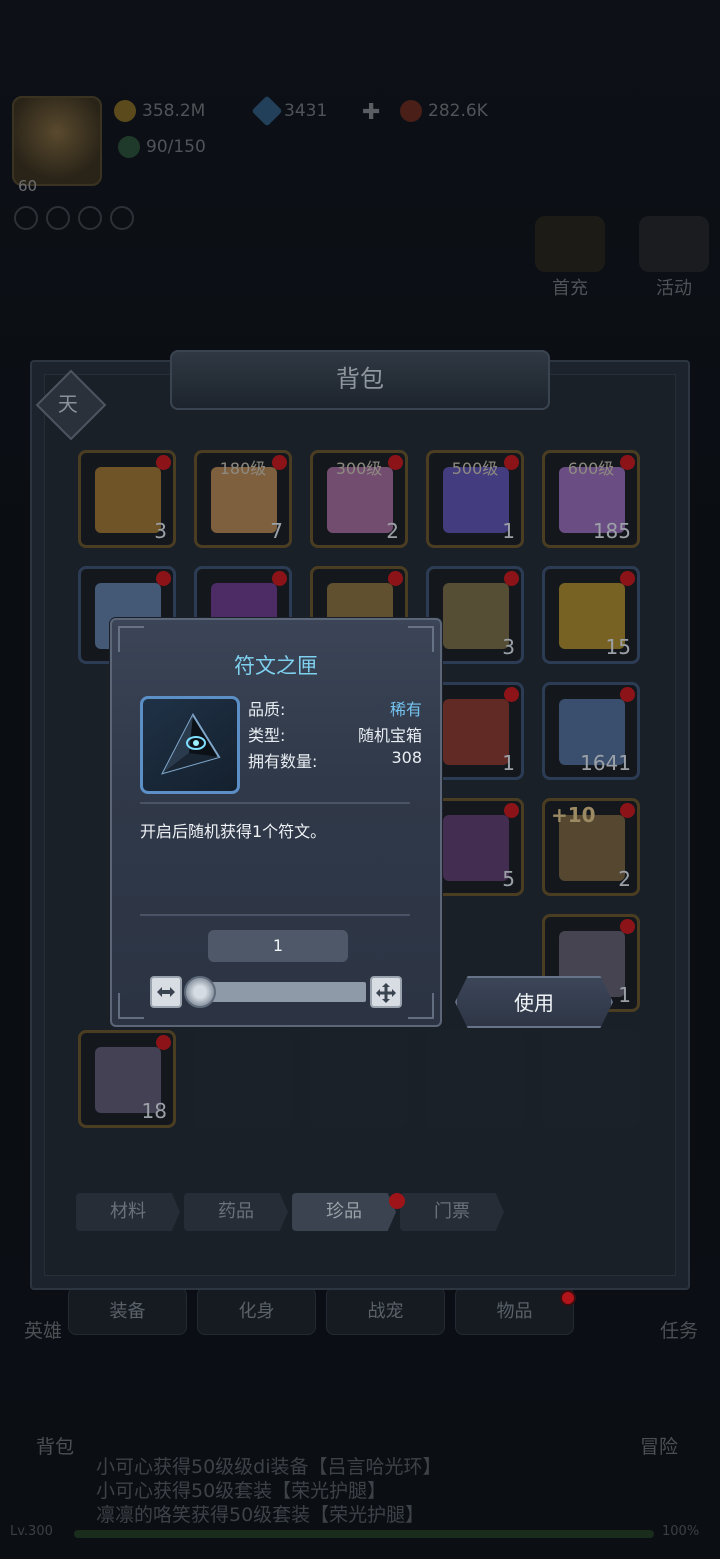 This screenshot has width=720, height=1559. What do you see at coordinates (283, 992) in the screenshot?
I see `quantity-slider` at bounding box center [283, 992].